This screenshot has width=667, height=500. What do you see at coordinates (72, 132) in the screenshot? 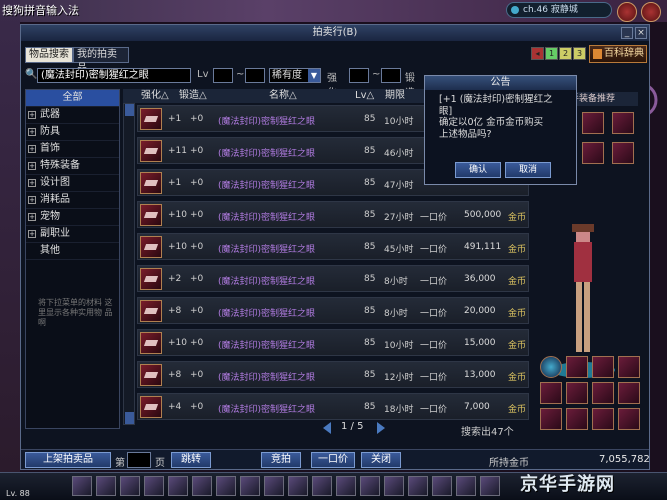
I see `category-armor: + 防具` at bounding box center [72, 132].